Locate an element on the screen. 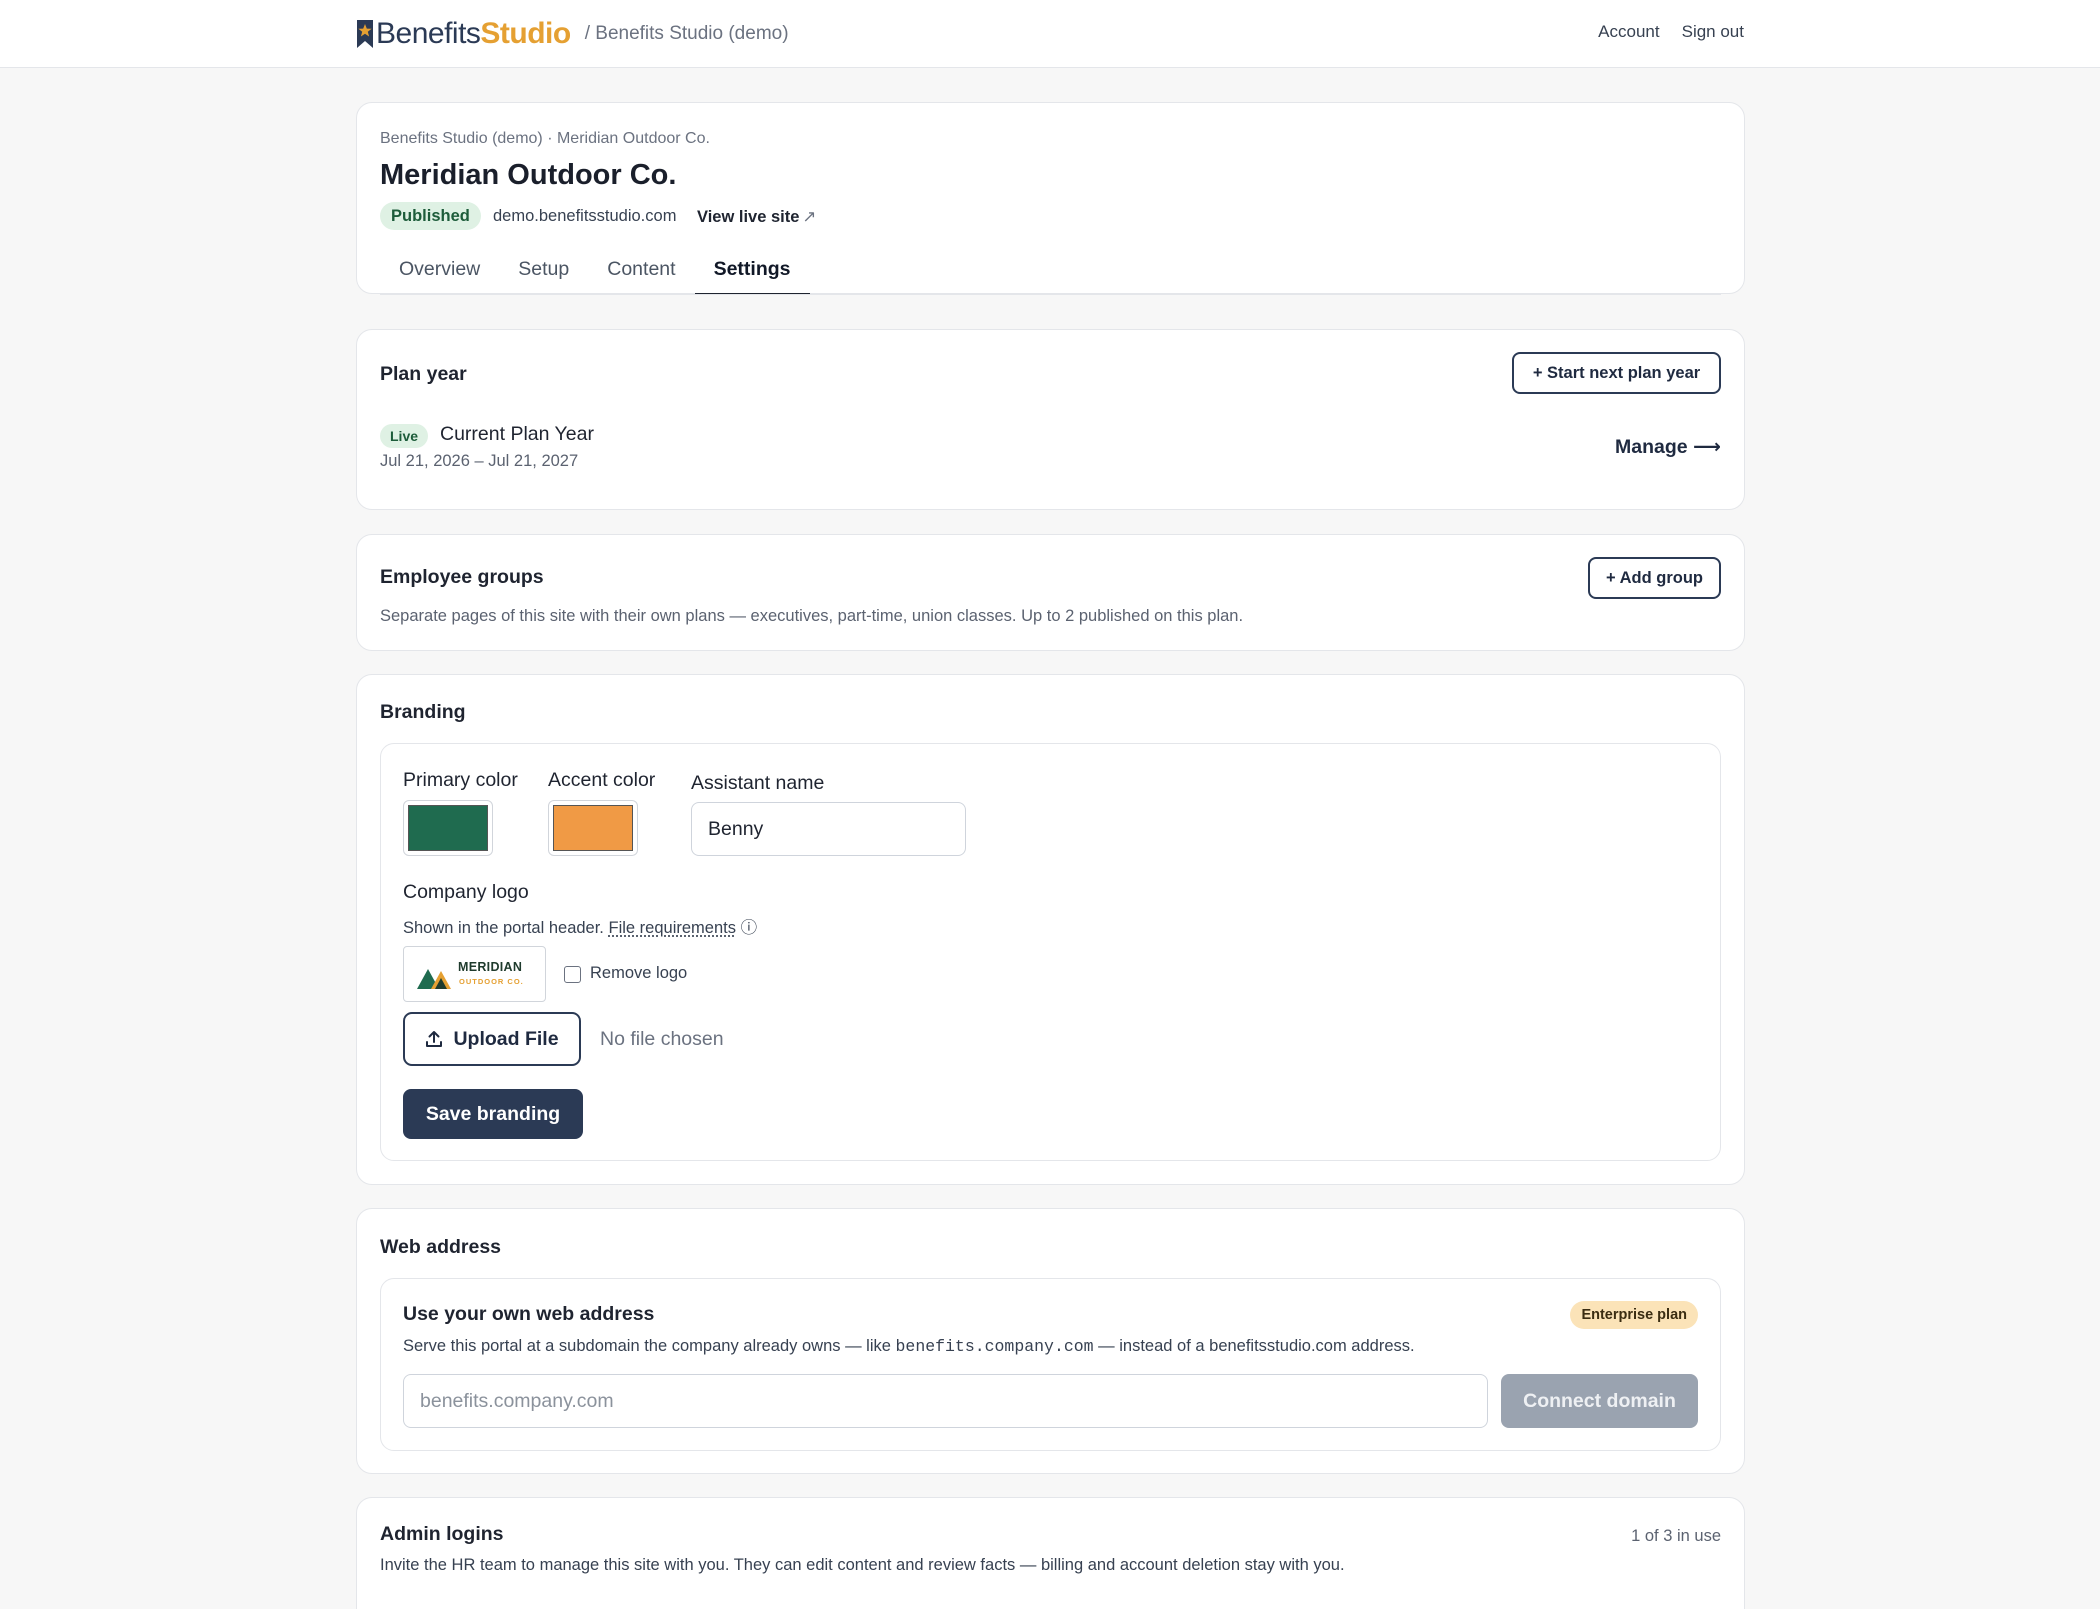  tab-settings: Settings is located at coordinates (752, 272).